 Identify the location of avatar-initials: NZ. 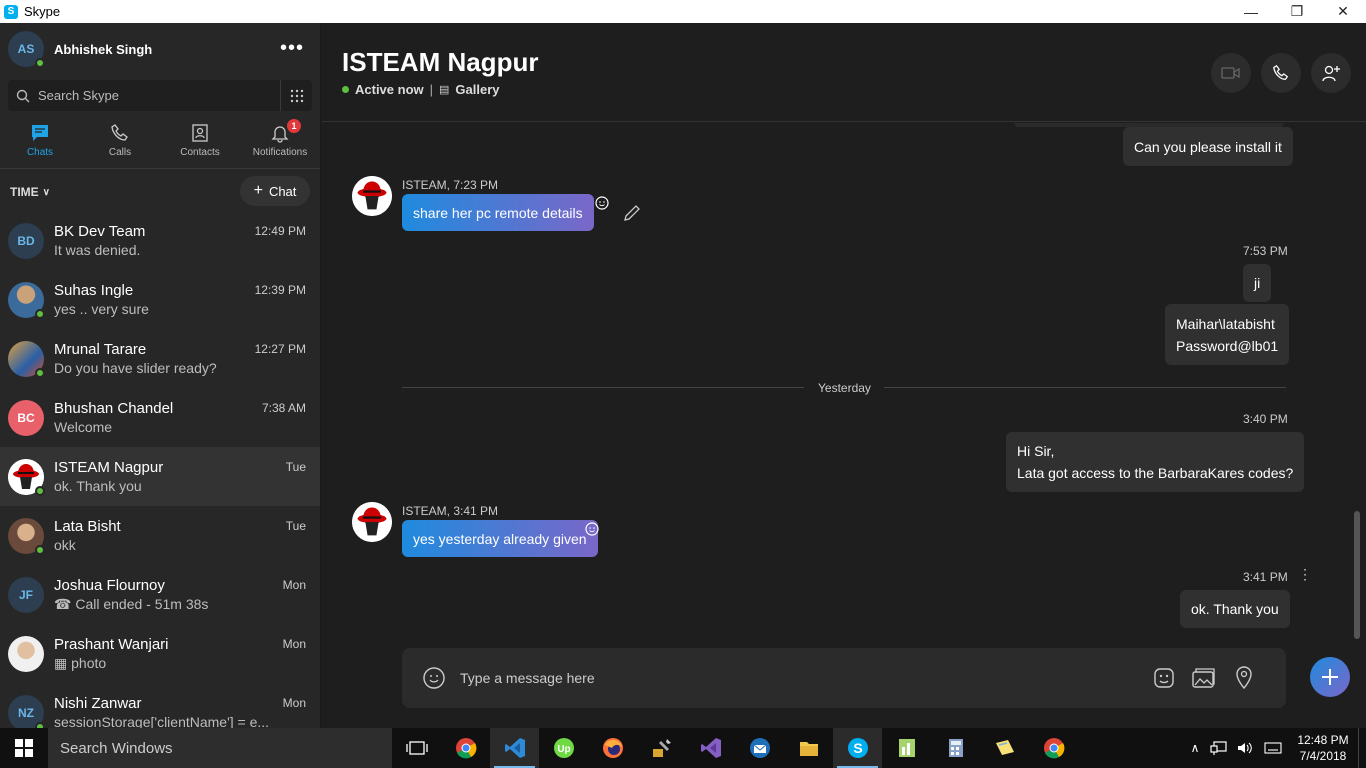
(26, 712).